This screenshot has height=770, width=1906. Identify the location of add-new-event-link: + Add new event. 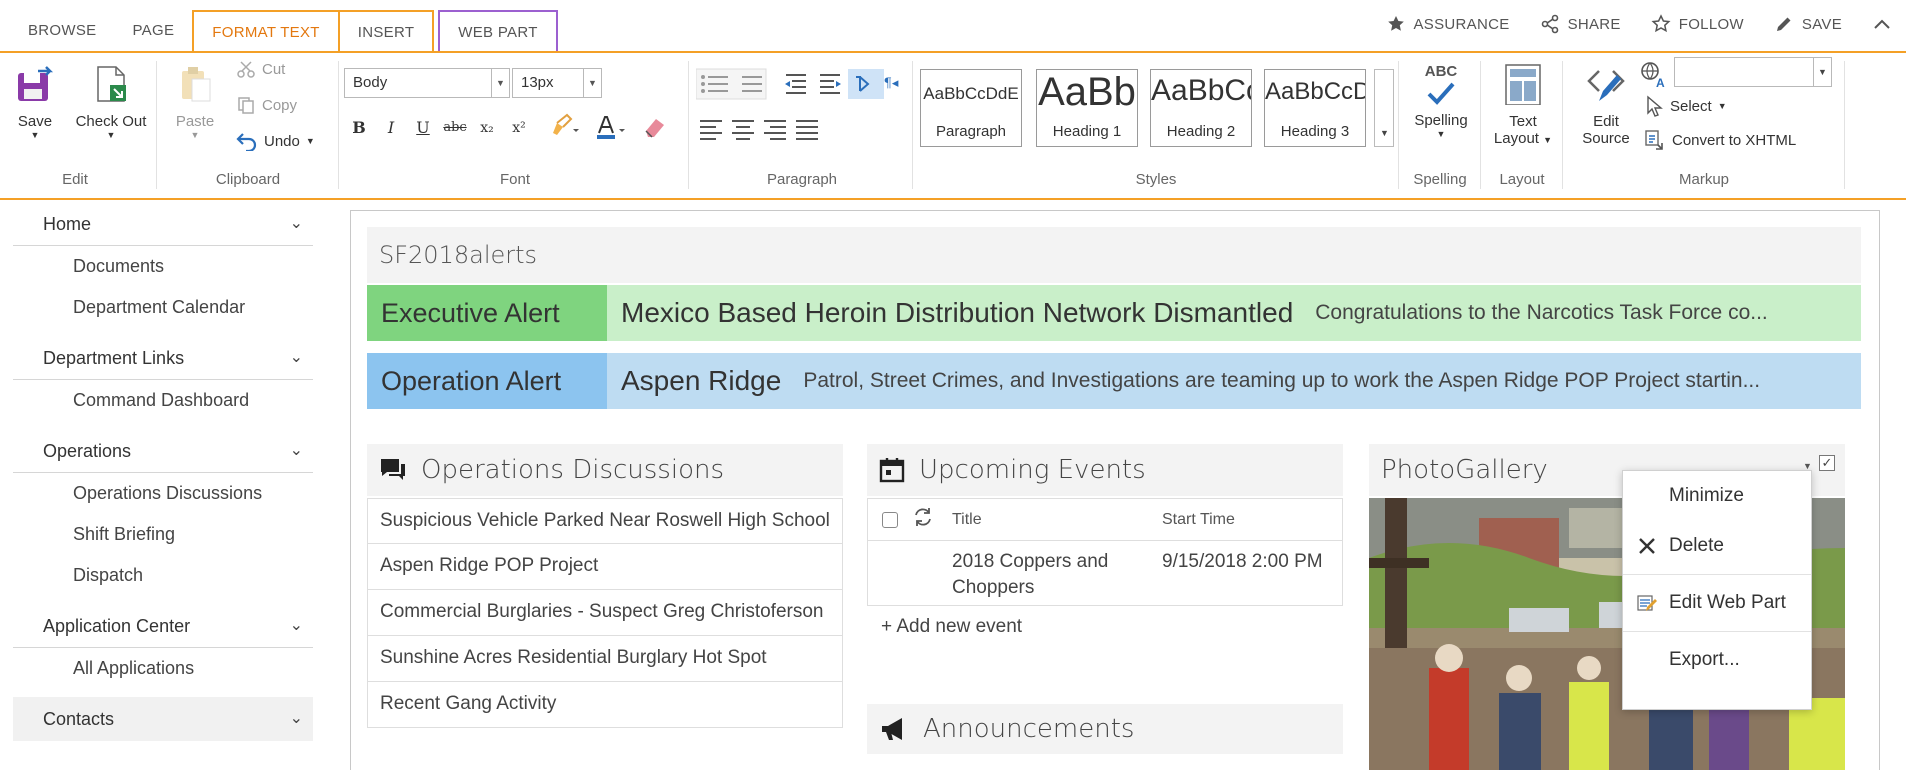
(951, 627).